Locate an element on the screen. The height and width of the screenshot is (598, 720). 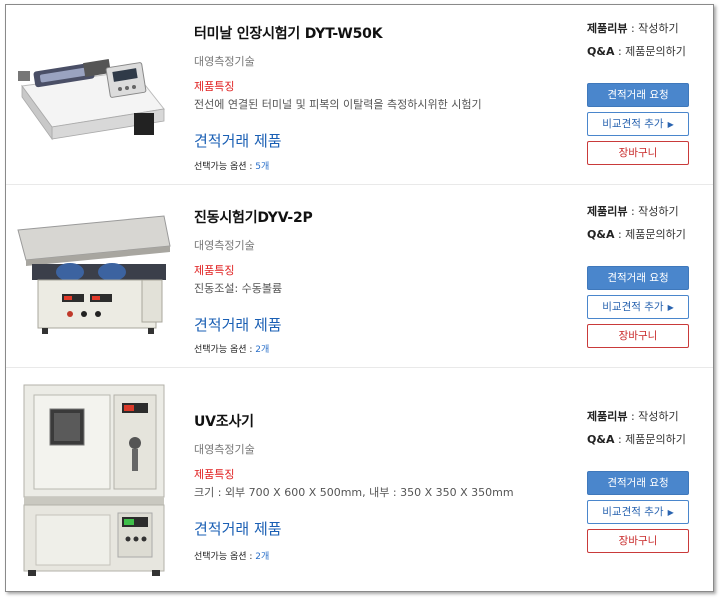
tensile-tester-icon is located at coordinates (94, 90).